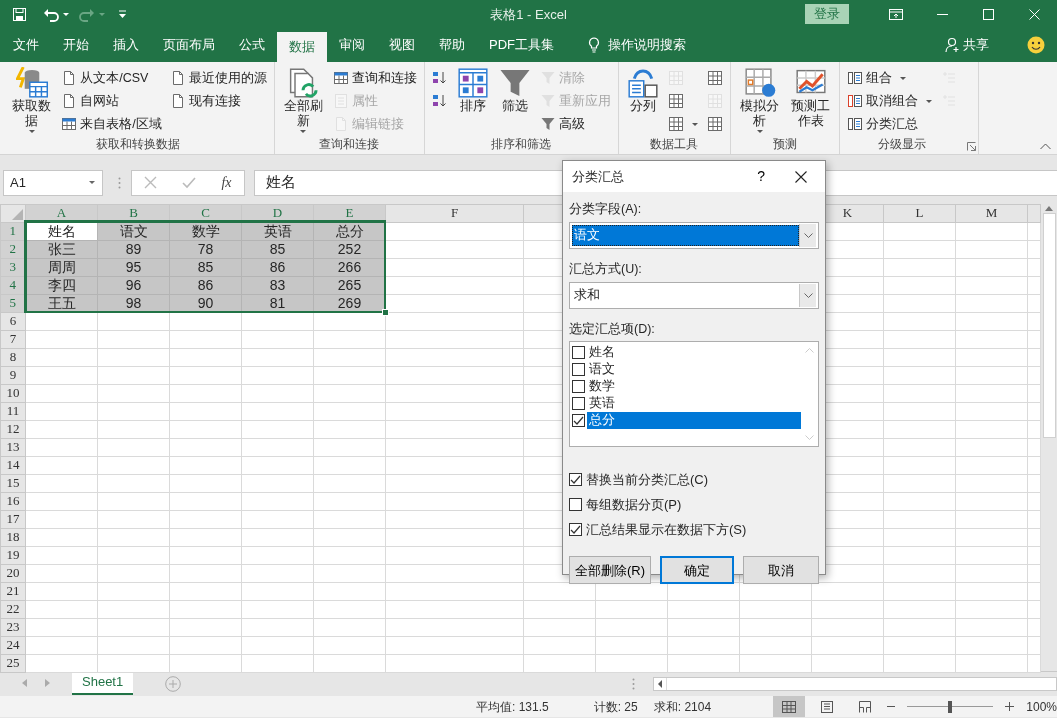 The image size is (1057, 718). What do you see at coordinates (612, 329) in the screenshot?
I see `field-label: 选定汇总项(D):` at bounding box center [612, 329].